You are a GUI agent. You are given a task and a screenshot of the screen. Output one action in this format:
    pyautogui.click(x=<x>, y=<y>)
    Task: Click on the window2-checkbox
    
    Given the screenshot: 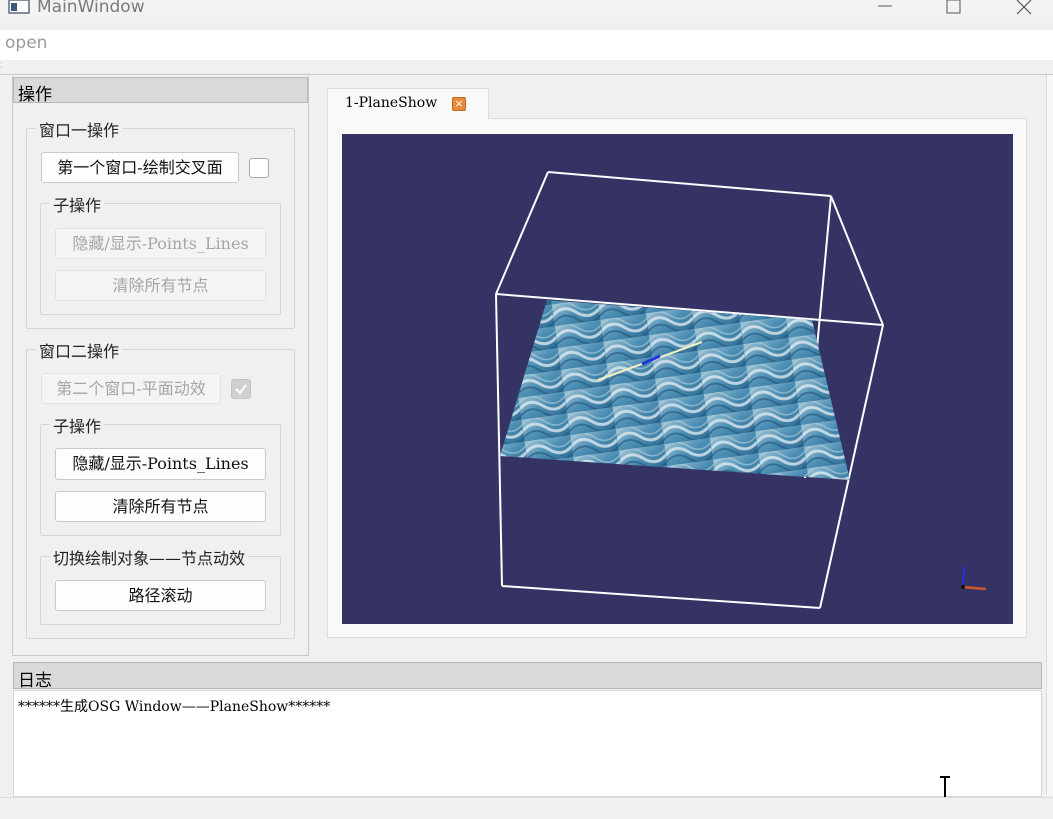 What is the action you would take?
    pyautogui.click(x=241, y=389)
    